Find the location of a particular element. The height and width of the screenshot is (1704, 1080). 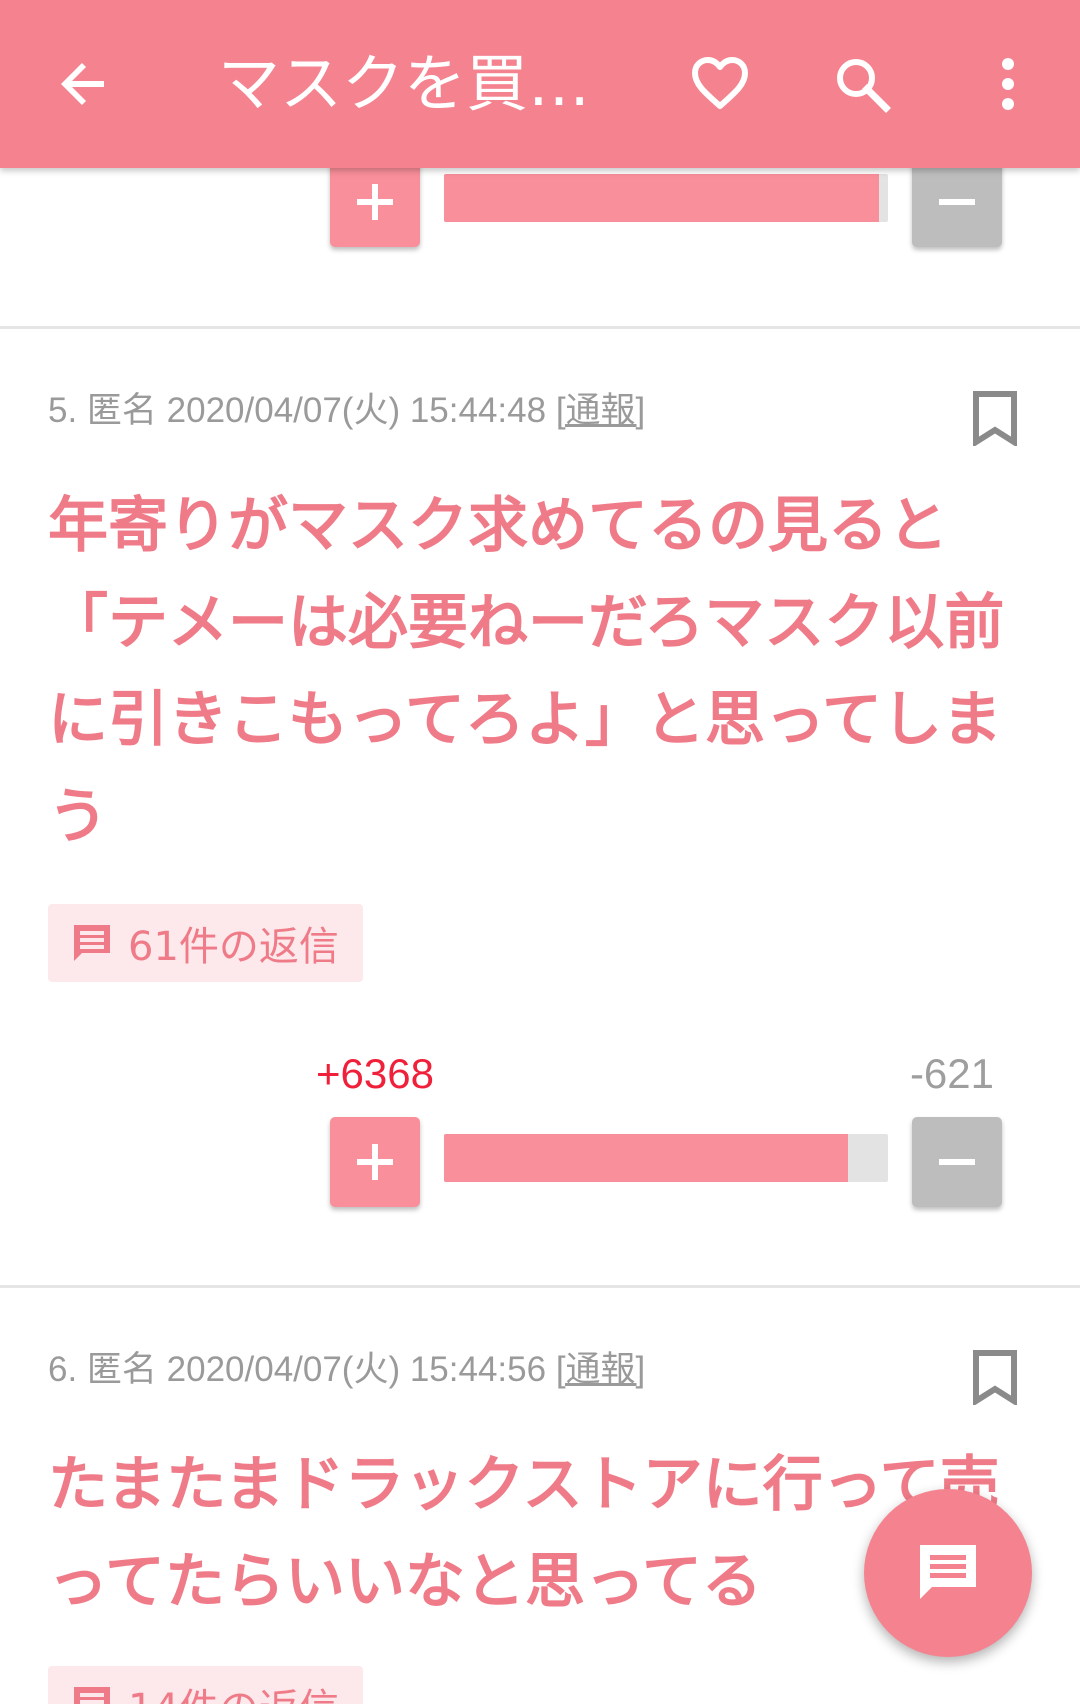

replies-button: 14件の返信 is located at coordinates (205, 1685).